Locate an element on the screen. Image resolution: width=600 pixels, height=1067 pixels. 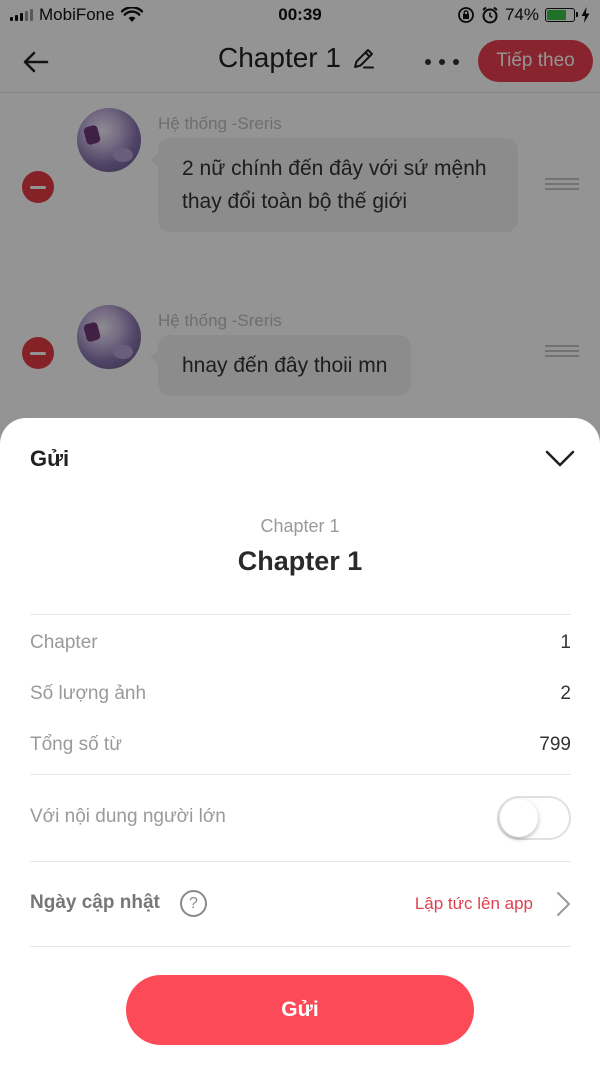
toggle-knob is located at coordinates (519, 818).